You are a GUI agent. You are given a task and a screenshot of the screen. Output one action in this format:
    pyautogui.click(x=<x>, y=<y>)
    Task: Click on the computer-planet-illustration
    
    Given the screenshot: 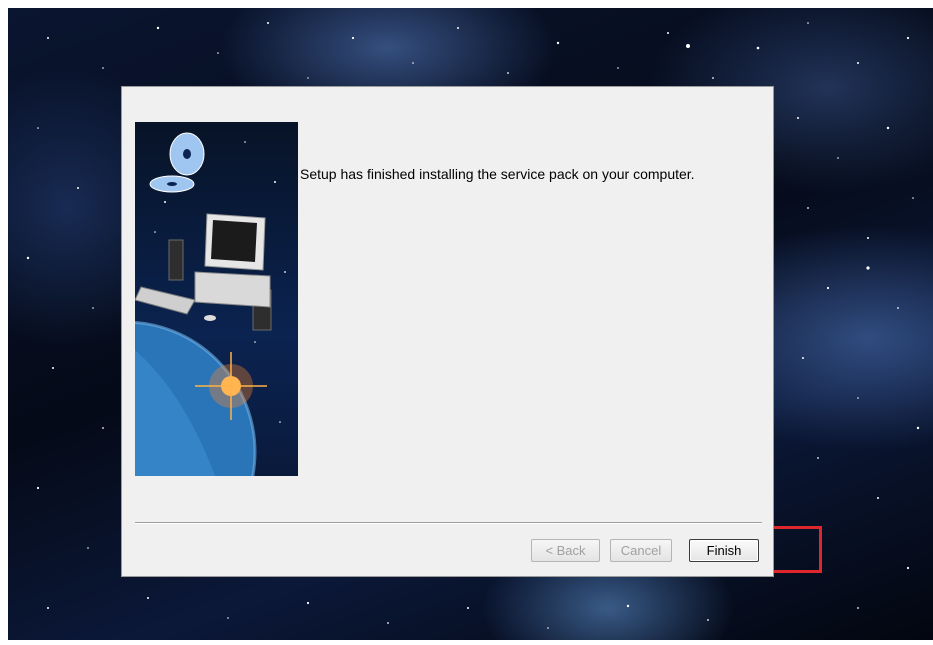 What is the action you would take?
    pyautogui.click(x=216, y=299)
    